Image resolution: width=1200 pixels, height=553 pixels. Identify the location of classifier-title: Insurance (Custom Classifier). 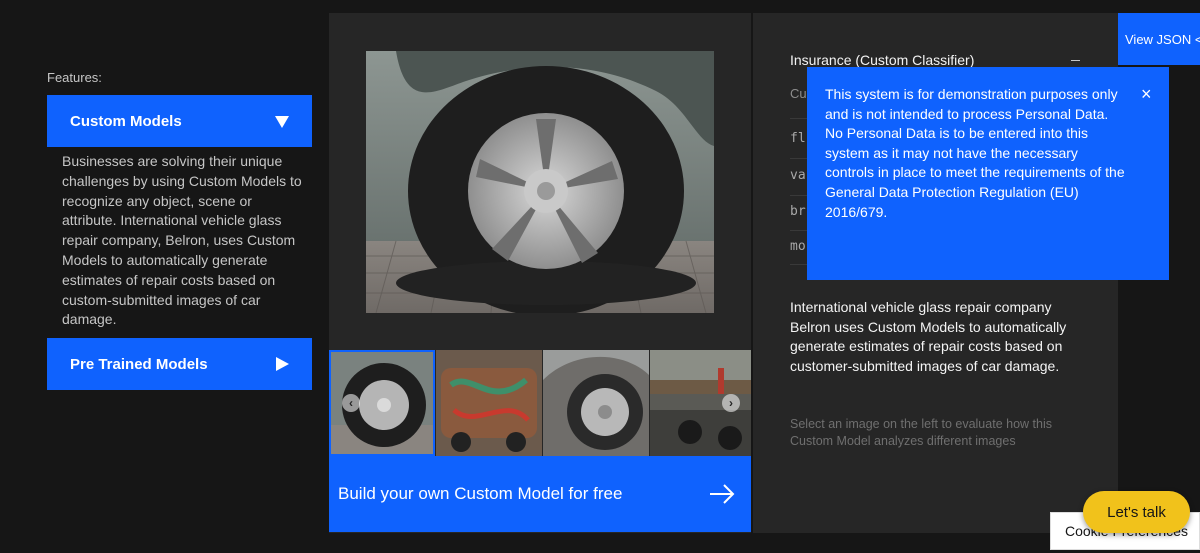
(882, 60).